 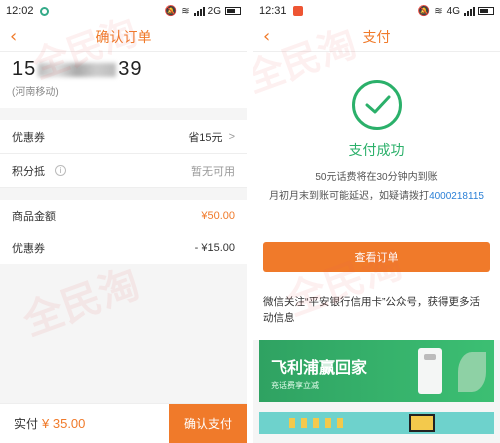 I want to click on air-purifier-image, so click(x=430, y=371).